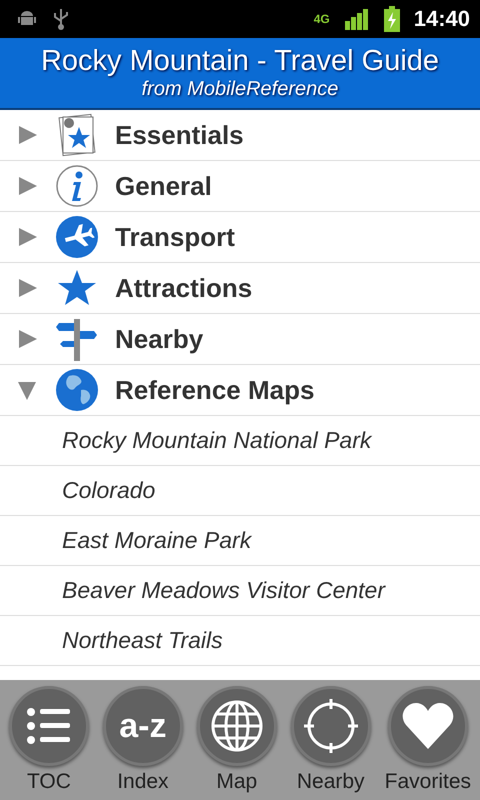 This screenshot has height=800, width=480. Describe the element at coordinates (240, 591) in the screenshot. I see `map-list-item: Beaver Meadows Visitor Center` at that location.